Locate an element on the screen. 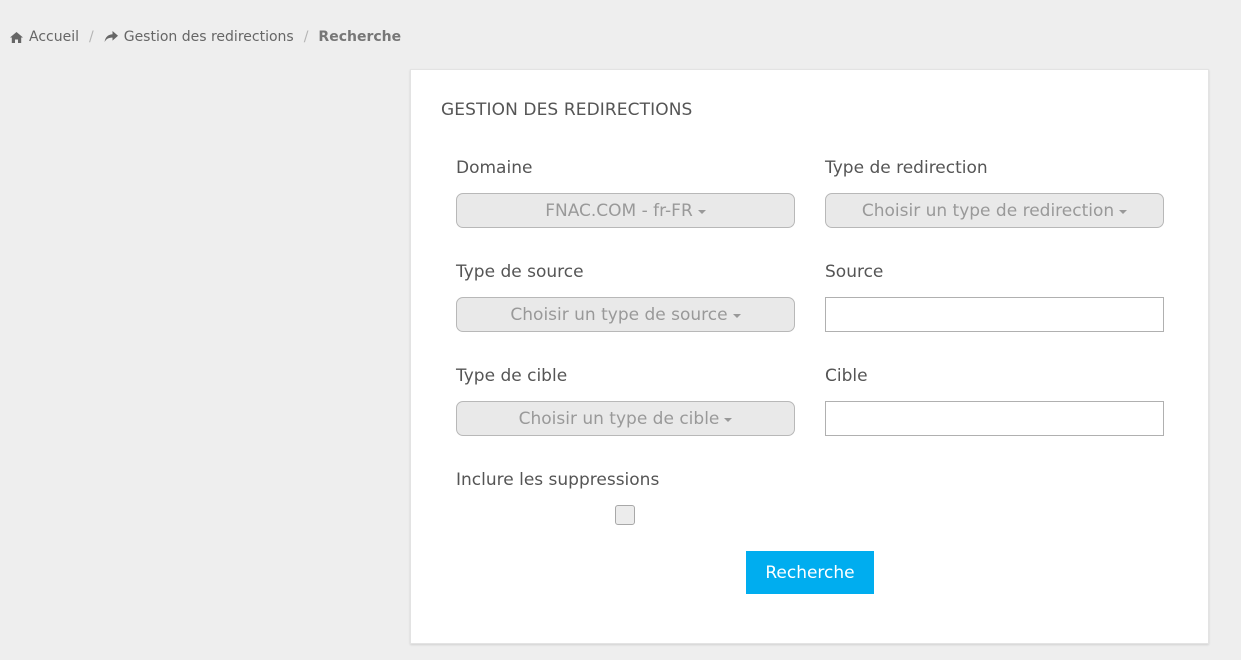  breadcrumb-home: Accueil is located at coordinates (44, 37).